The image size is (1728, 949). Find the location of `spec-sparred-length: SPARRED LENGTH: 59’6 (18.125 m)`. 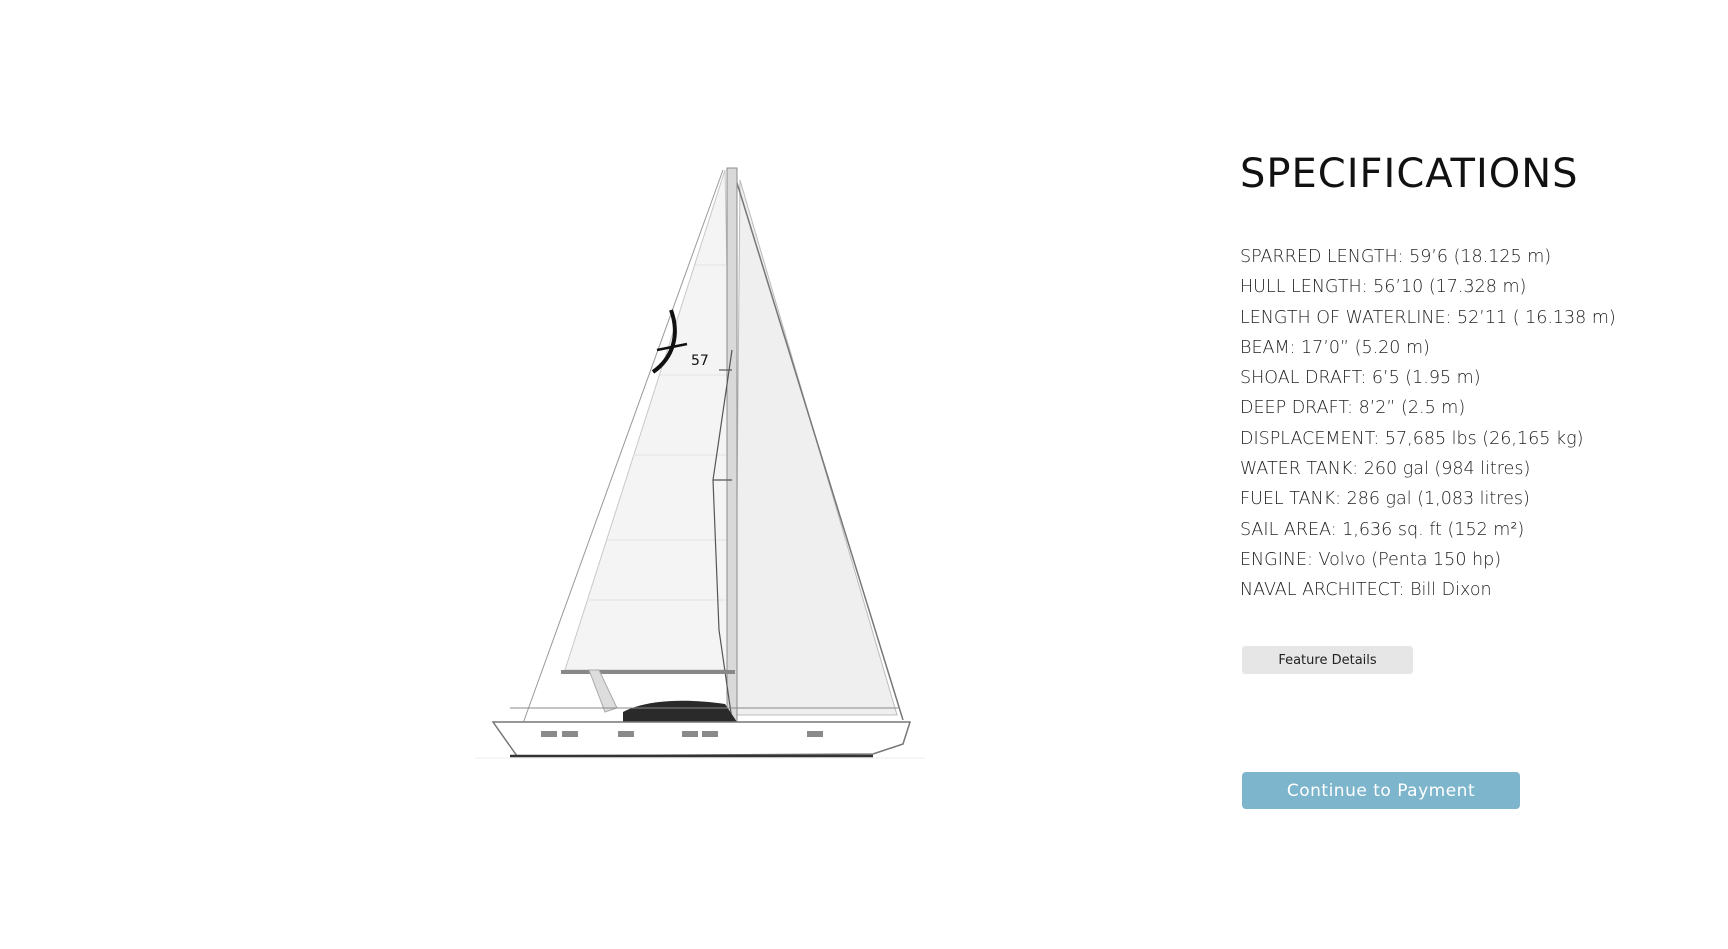

spec-sparred-length: SPARRED LENGTH: 59’6 (18.125 m) is located at coordinates (1396, 257).